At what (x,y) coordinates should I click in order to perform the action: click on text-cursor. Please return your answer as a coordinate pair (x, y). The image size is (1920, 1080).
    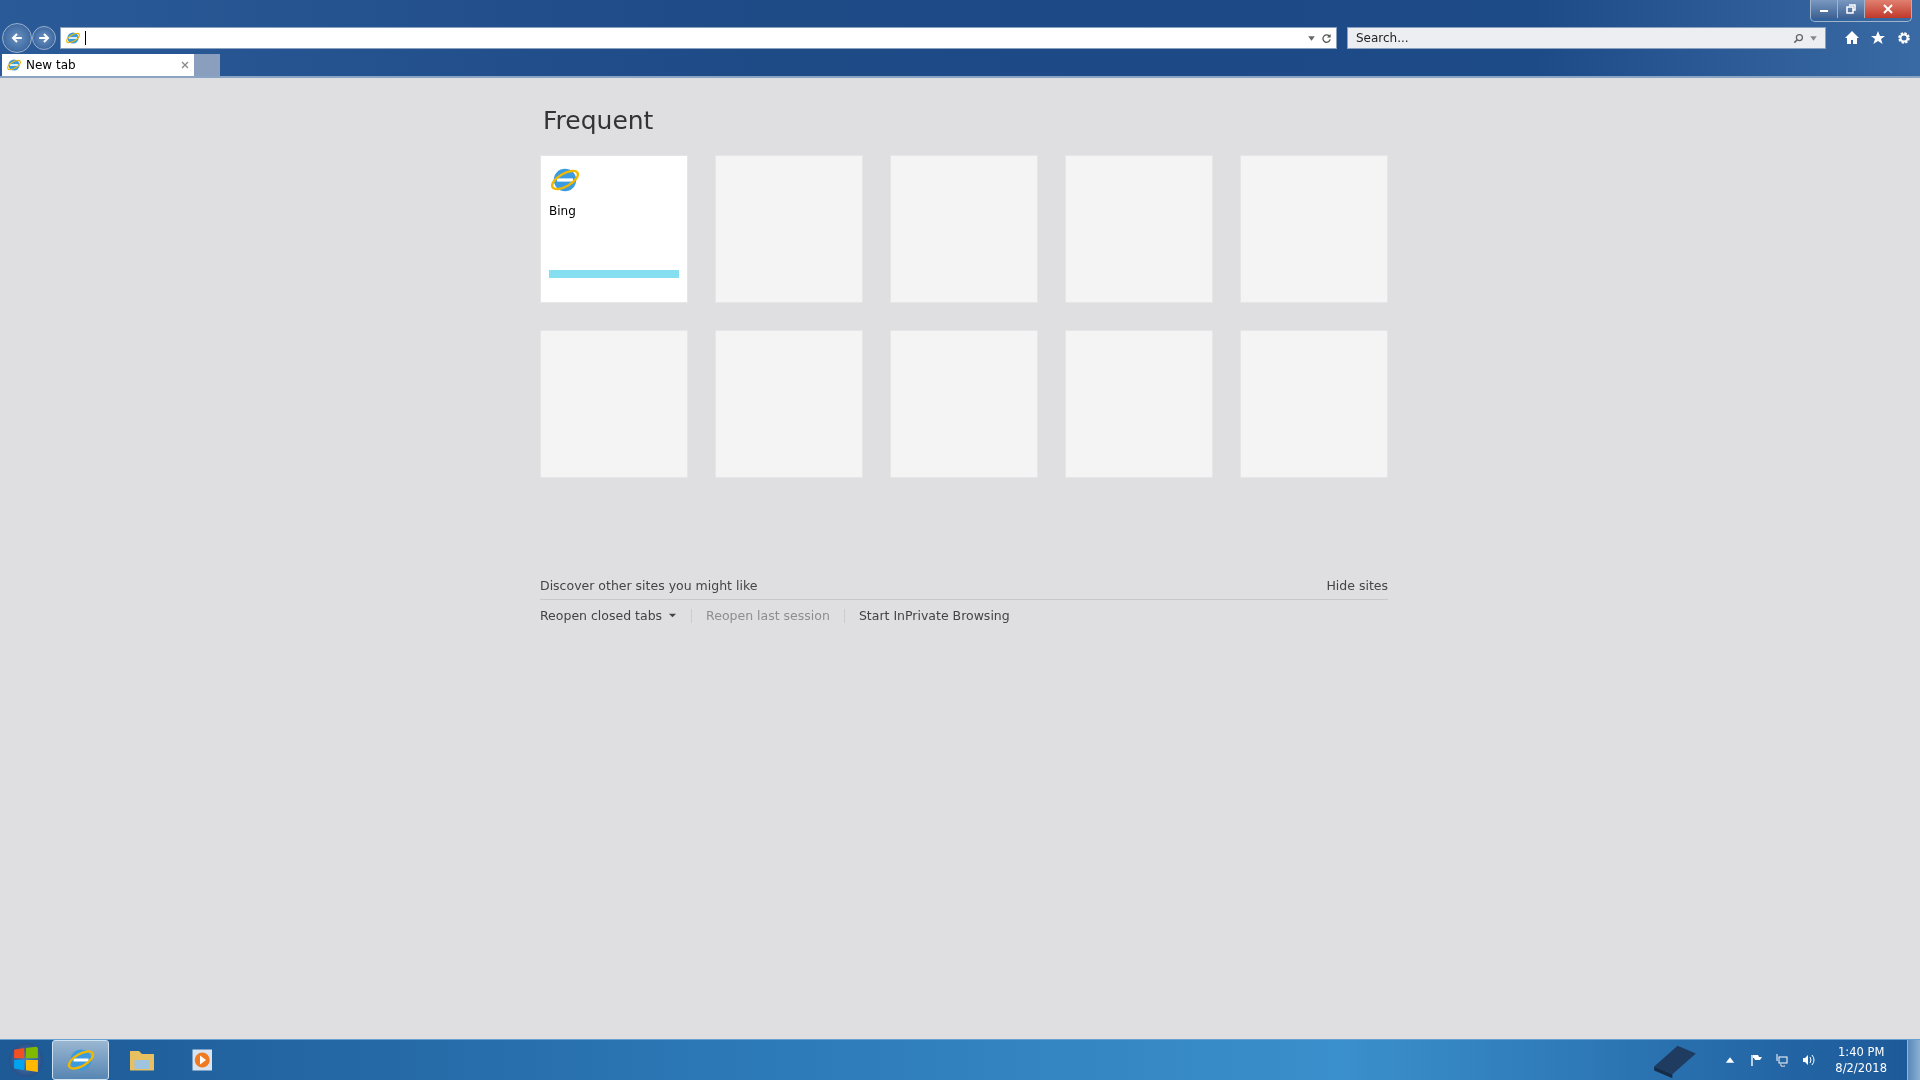
    Looking at the image, I should click on (85, 38).